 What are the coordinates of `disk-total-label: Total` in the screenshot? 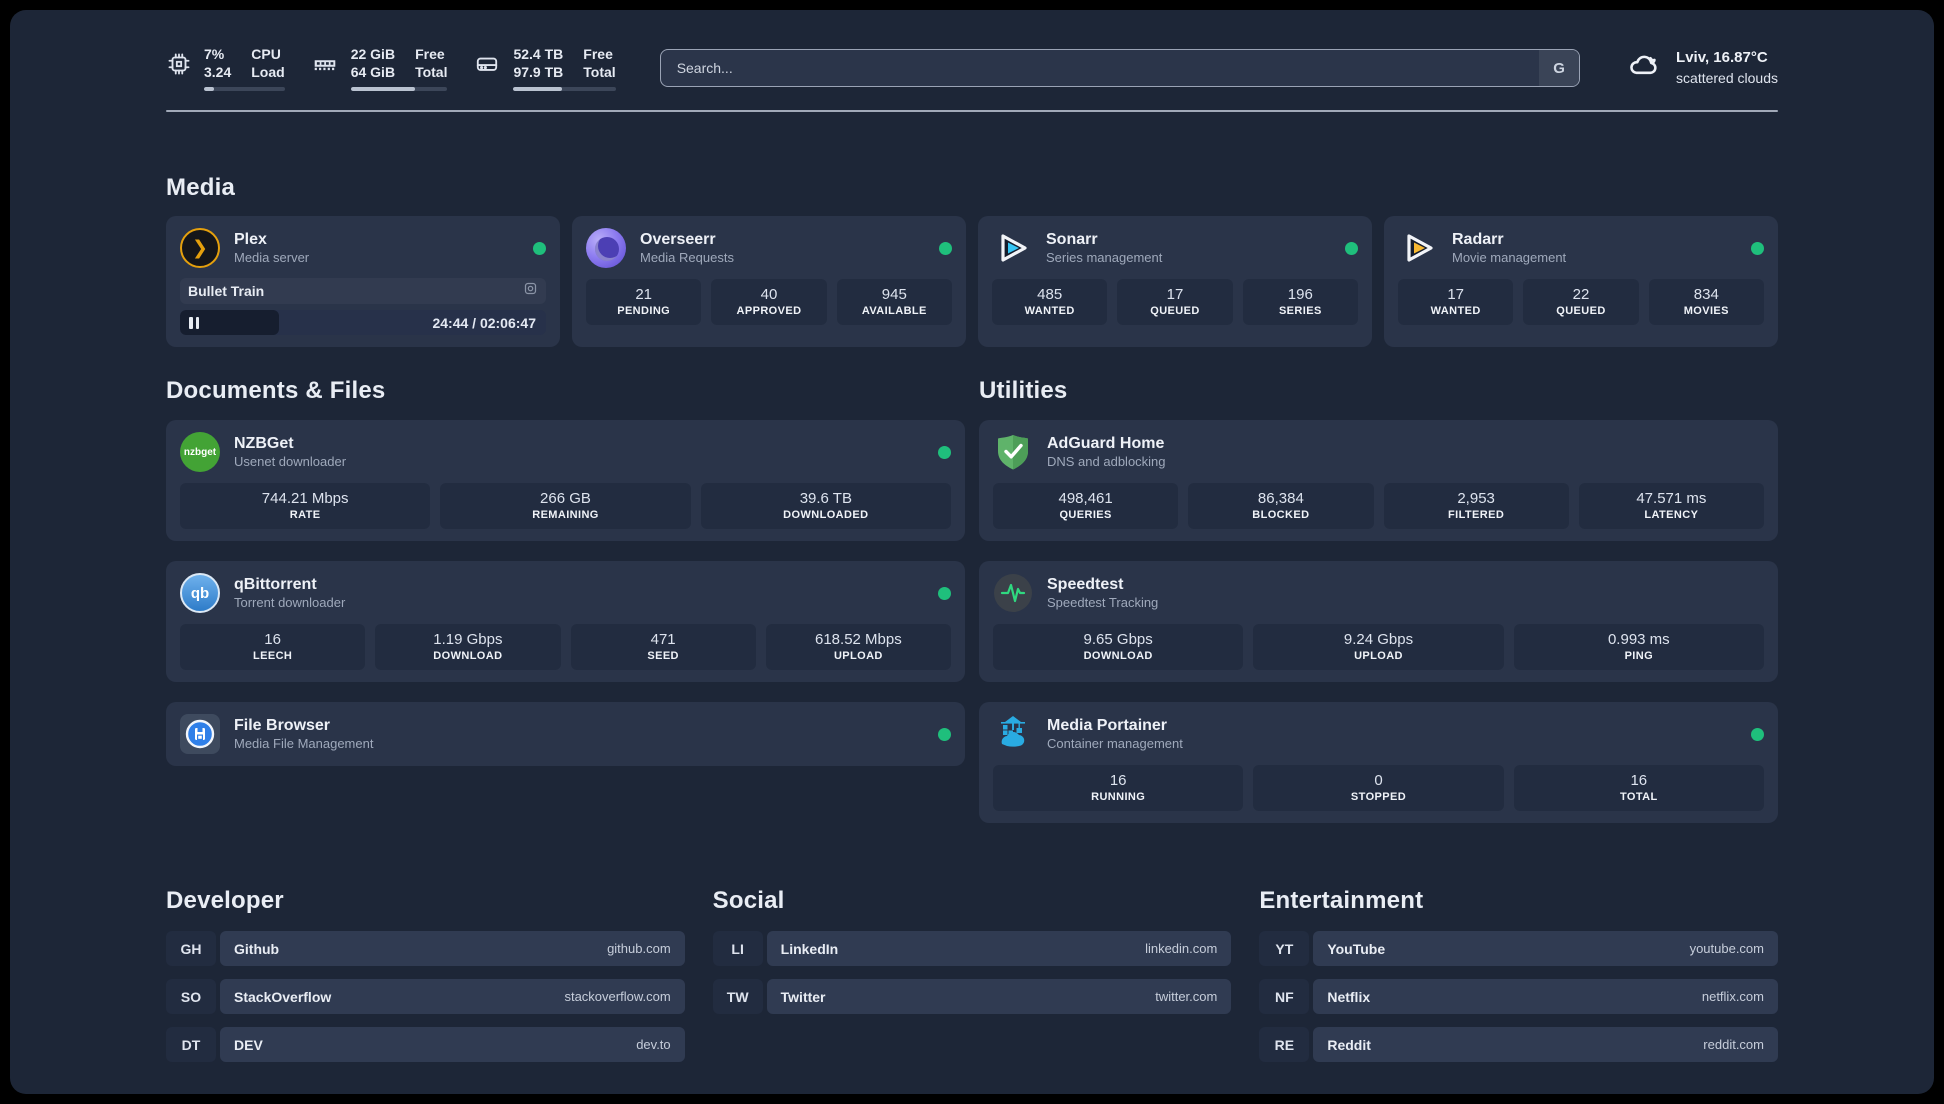 It's located at (599, 72).